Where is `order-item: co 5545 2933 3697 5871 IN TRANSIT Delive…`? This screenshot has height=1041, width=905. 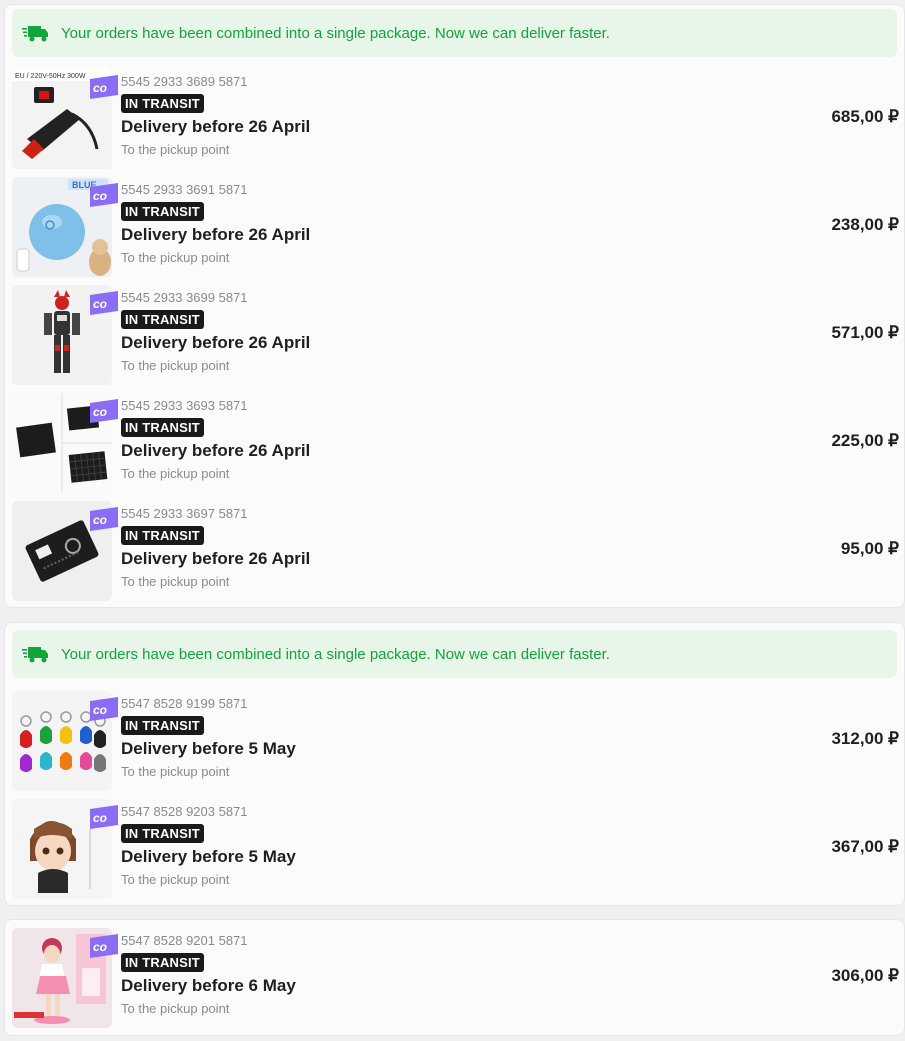
order-item: co 5545 2933 3697 5871 IN TRANSIT Delive… is located at coordinates (455, 551).